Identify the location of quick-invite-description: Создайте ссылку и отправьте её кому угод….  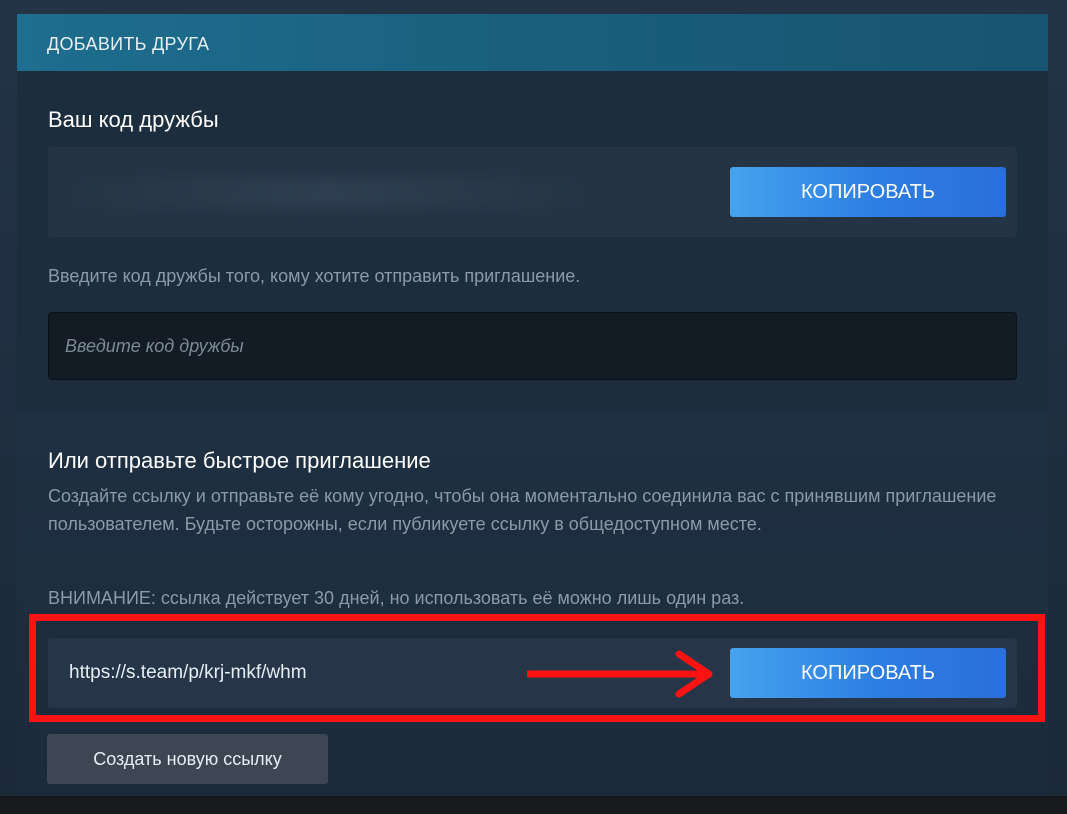
(522, 510).